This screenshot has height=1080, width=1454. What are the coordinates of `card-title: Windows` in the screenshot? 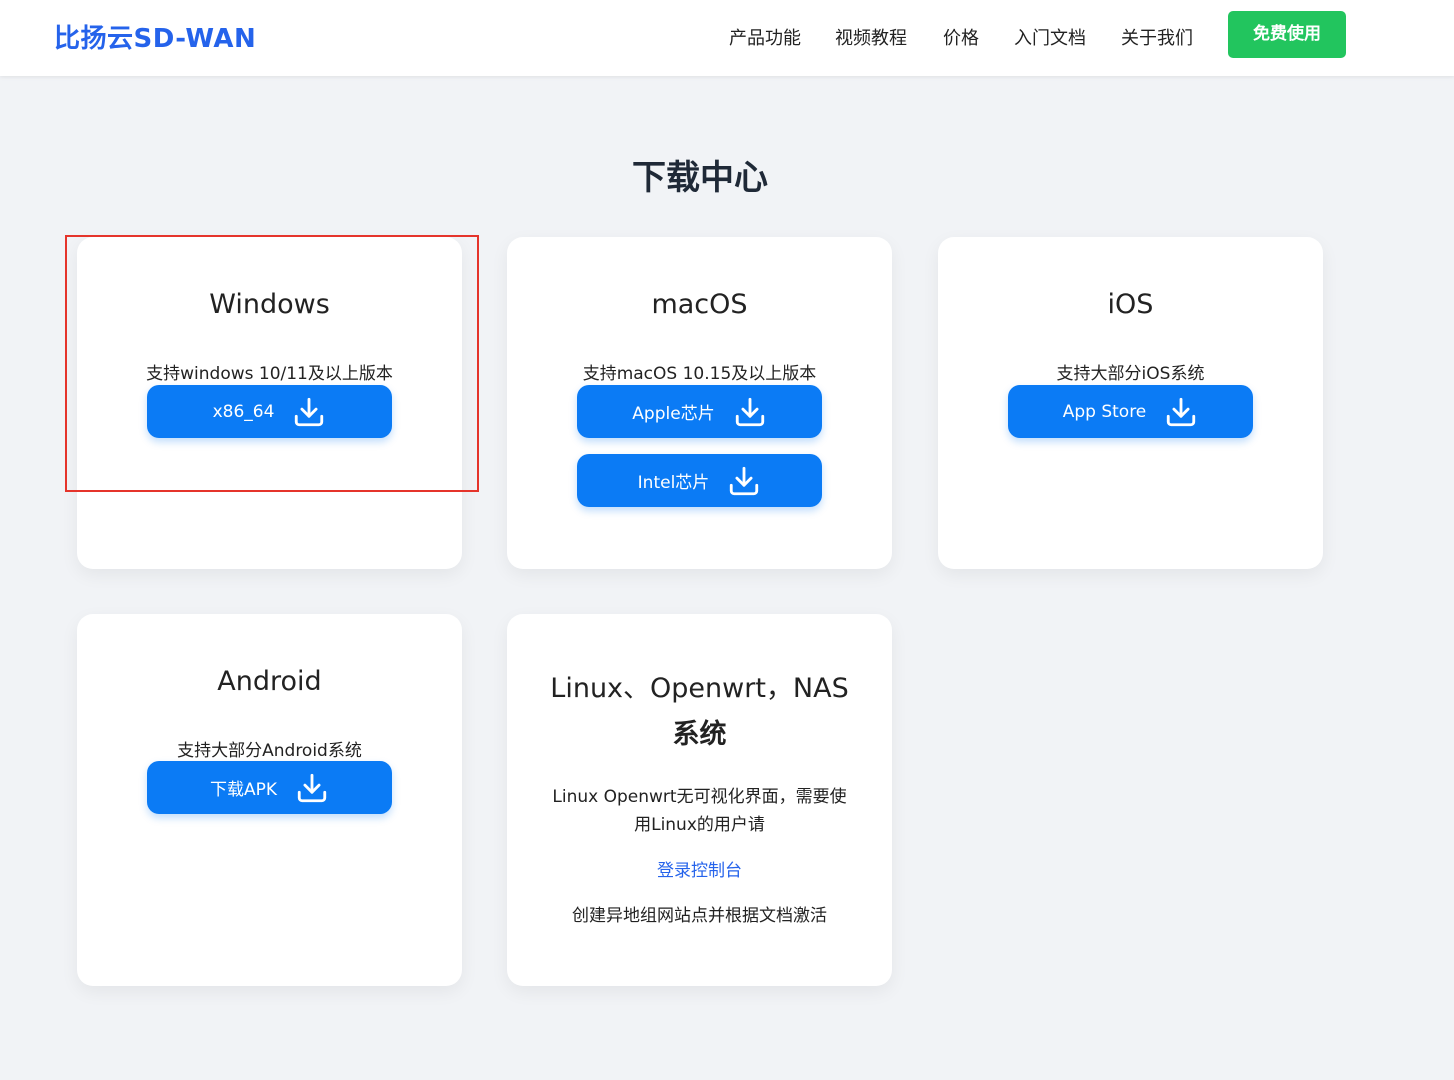 It's located at (269, 304).